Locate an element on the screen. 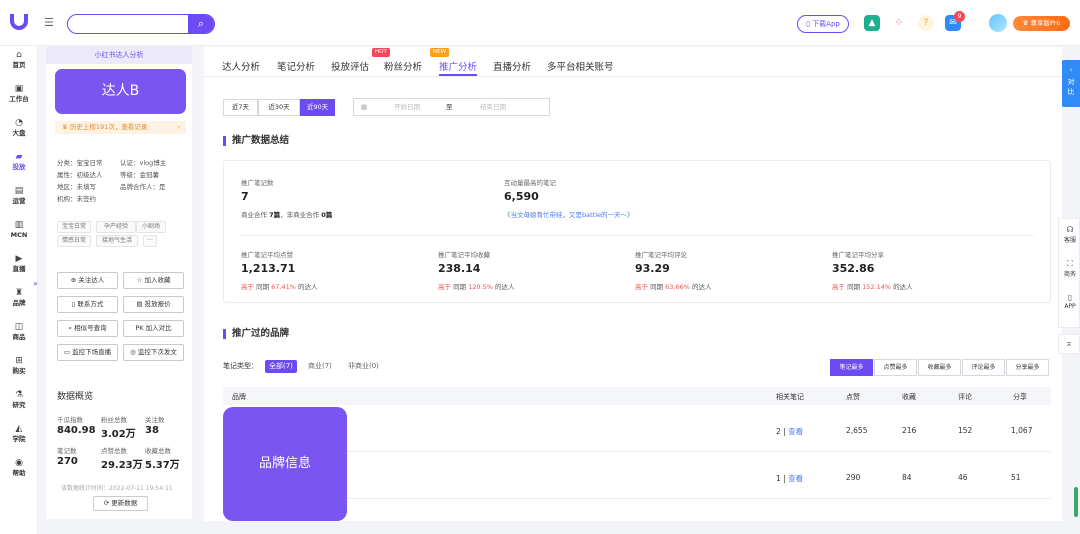 Image resolution: width=1080 pixels, height=534 pixels. action-label: 相似号查询 is located at coordinates (90, 328).